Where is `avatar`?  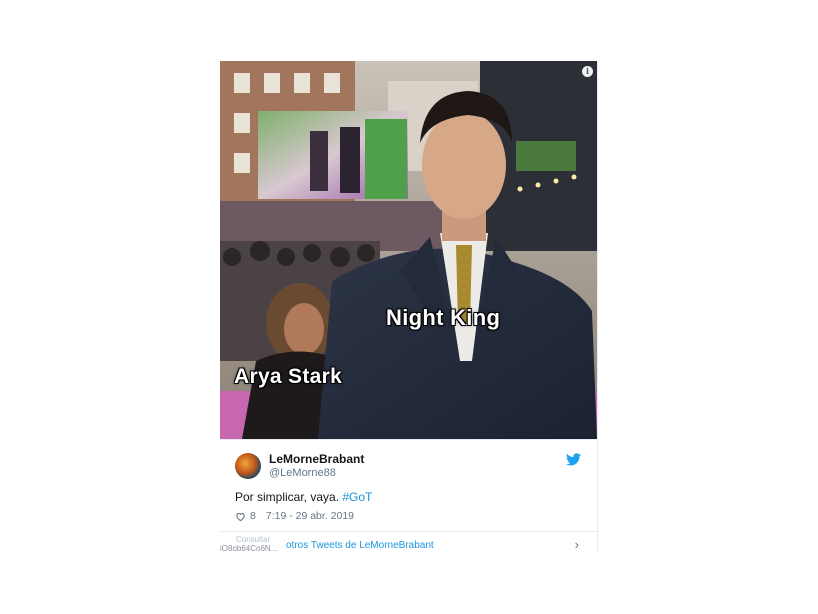
avatar is located at coordinates (248, 466).